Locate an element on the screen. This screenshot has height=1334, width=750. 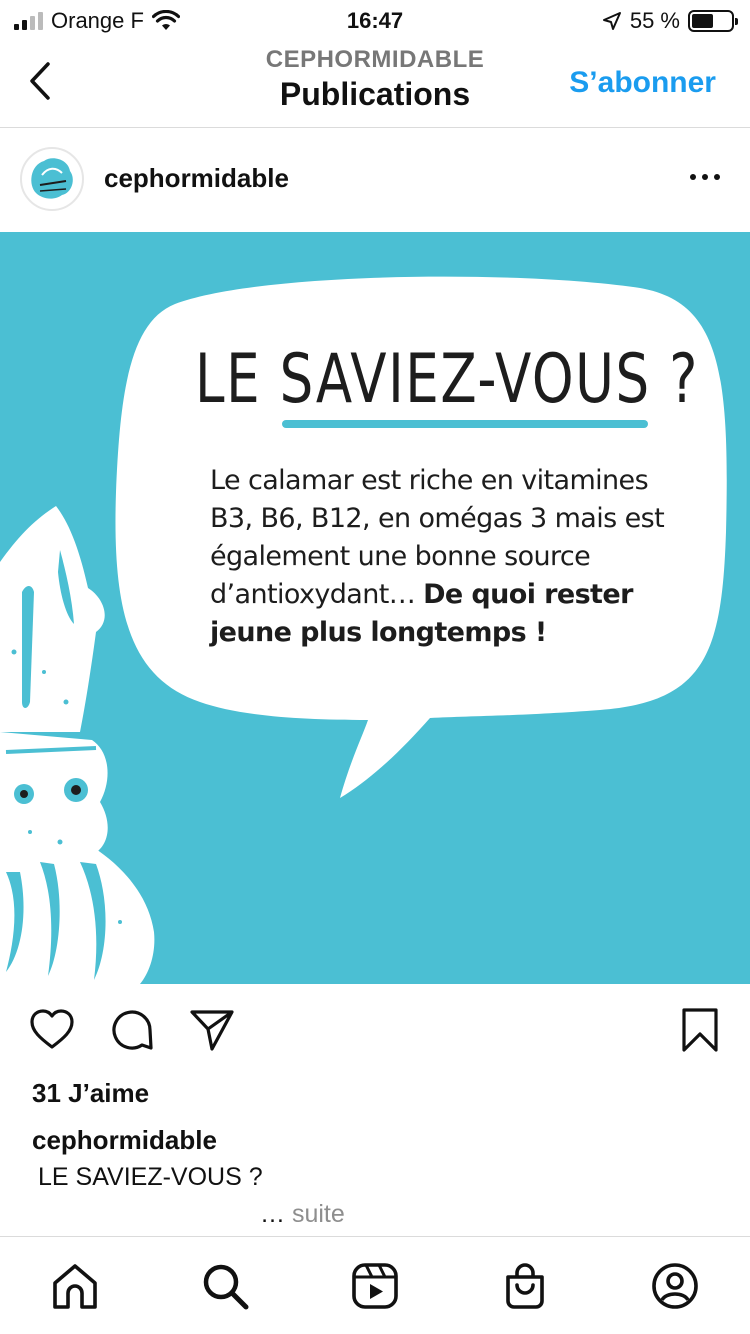
headline: LE SAVIEZ-VOUS ? is located at coordinates (447, 379).